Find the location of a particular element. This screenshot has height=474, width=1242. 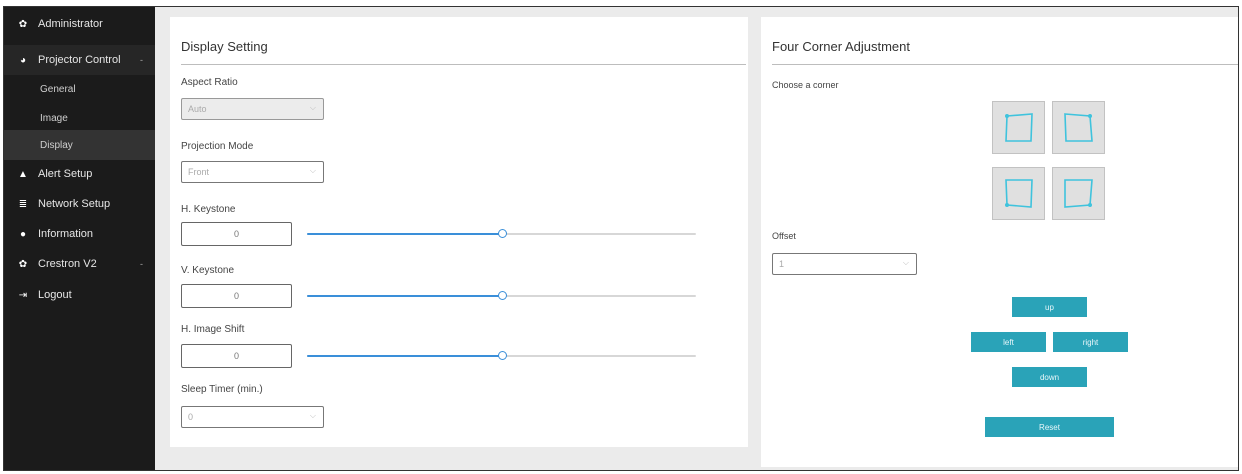

corner-bottom-right-icon is located at coordinates (1078, 193).